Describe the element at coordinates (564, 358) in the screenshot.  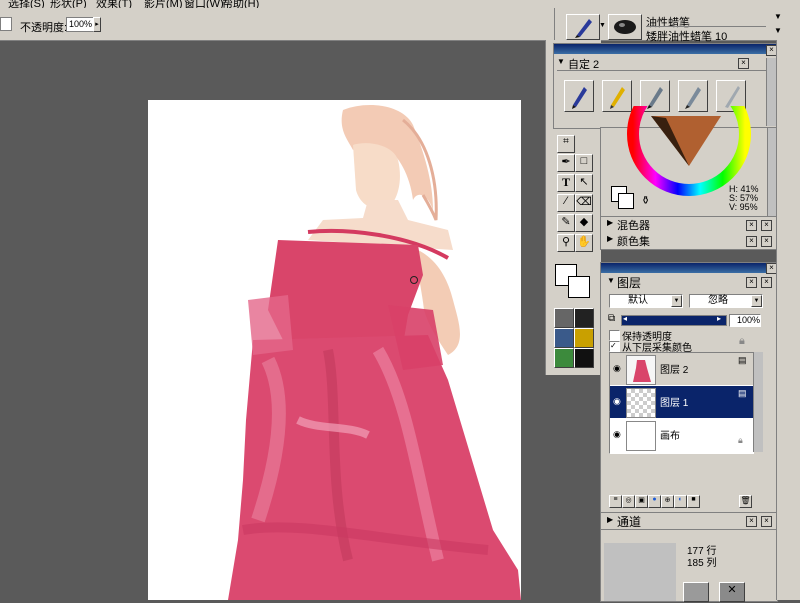
I see `nozzle-selector-icon` at that location.